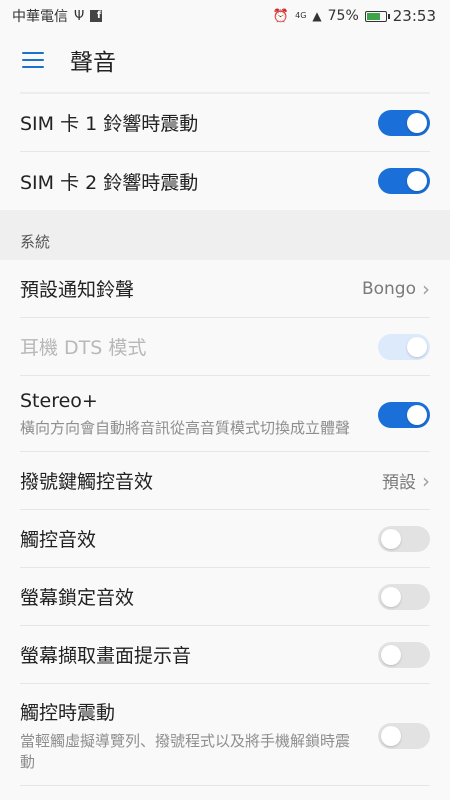 This screenshot has width=450, height=800. Describe the element at coordinates (93, 63) in the screenshot. I see `page-title: 聲音` at that location.